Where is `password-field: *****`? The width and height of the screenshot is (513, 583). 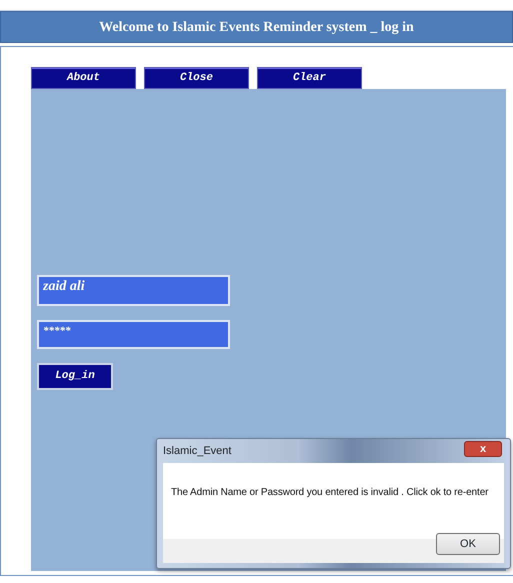 password-field: ***** is located at coordinates (133, 334).